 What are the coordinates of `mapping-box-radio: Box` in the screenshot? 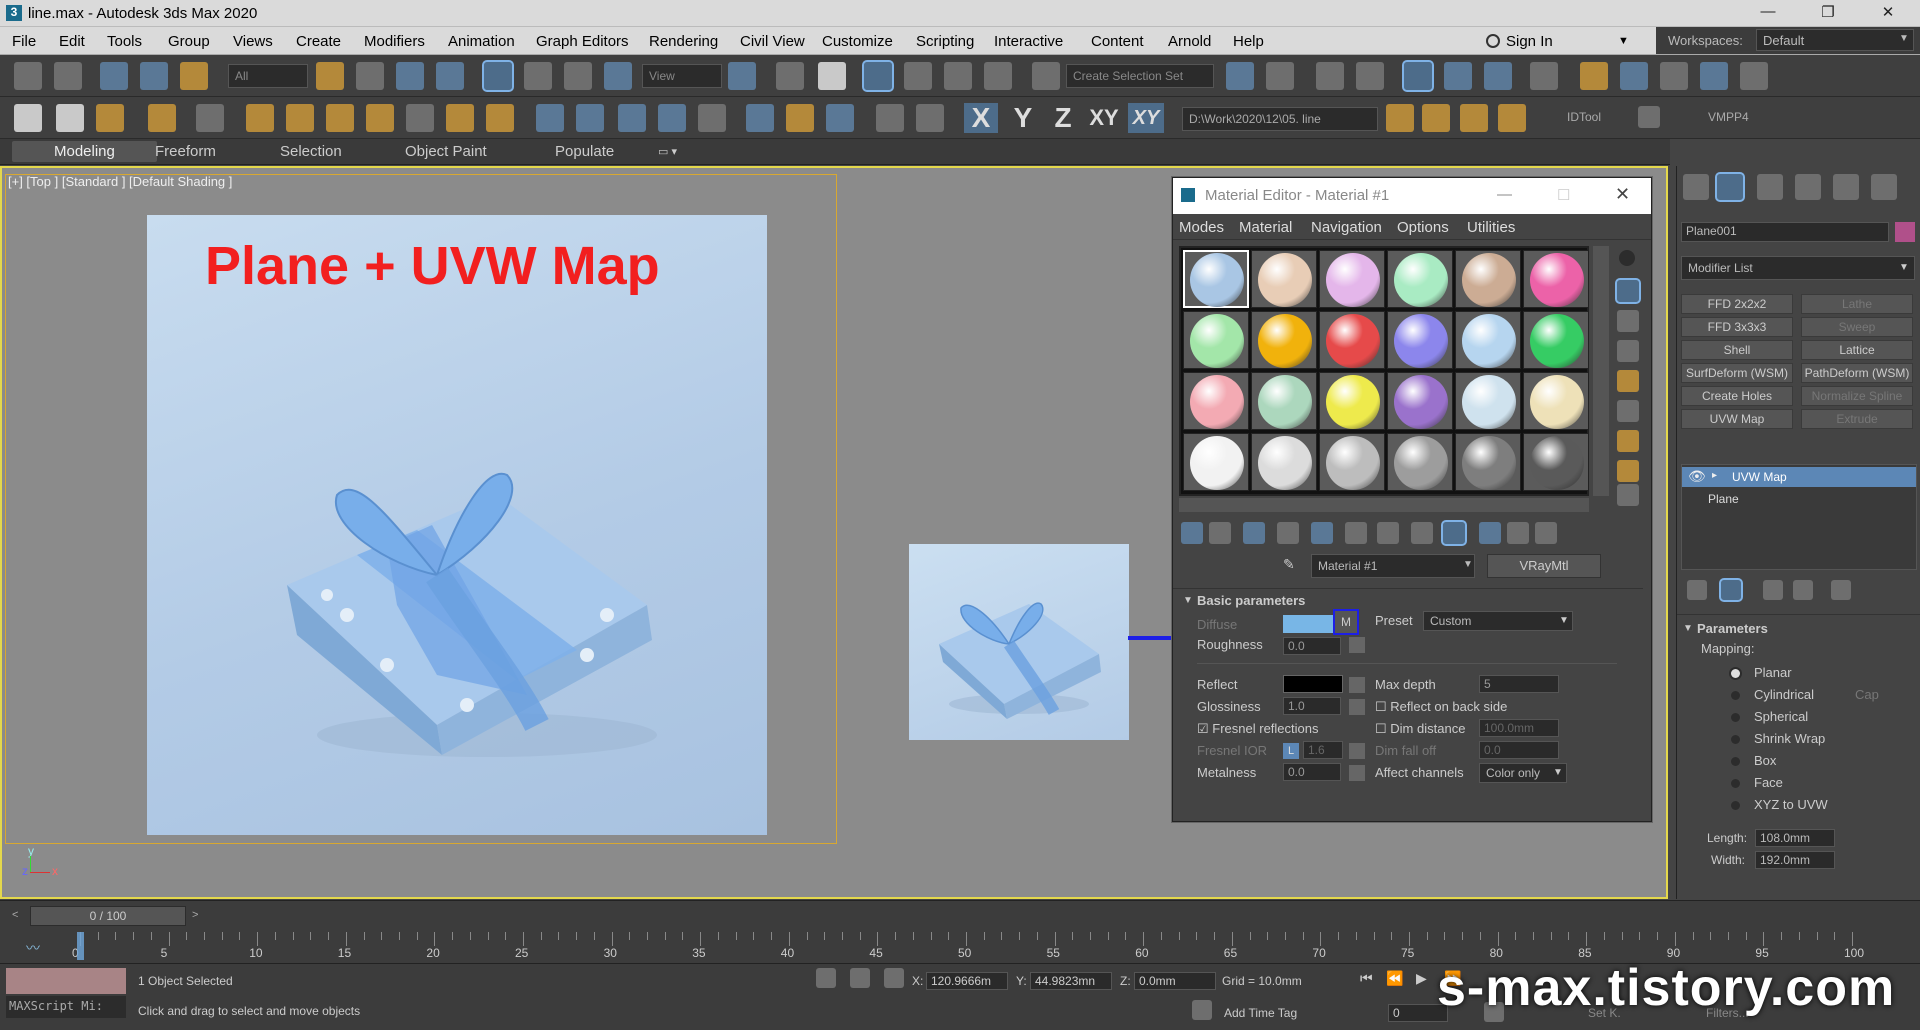 It's located at (1753, 760).